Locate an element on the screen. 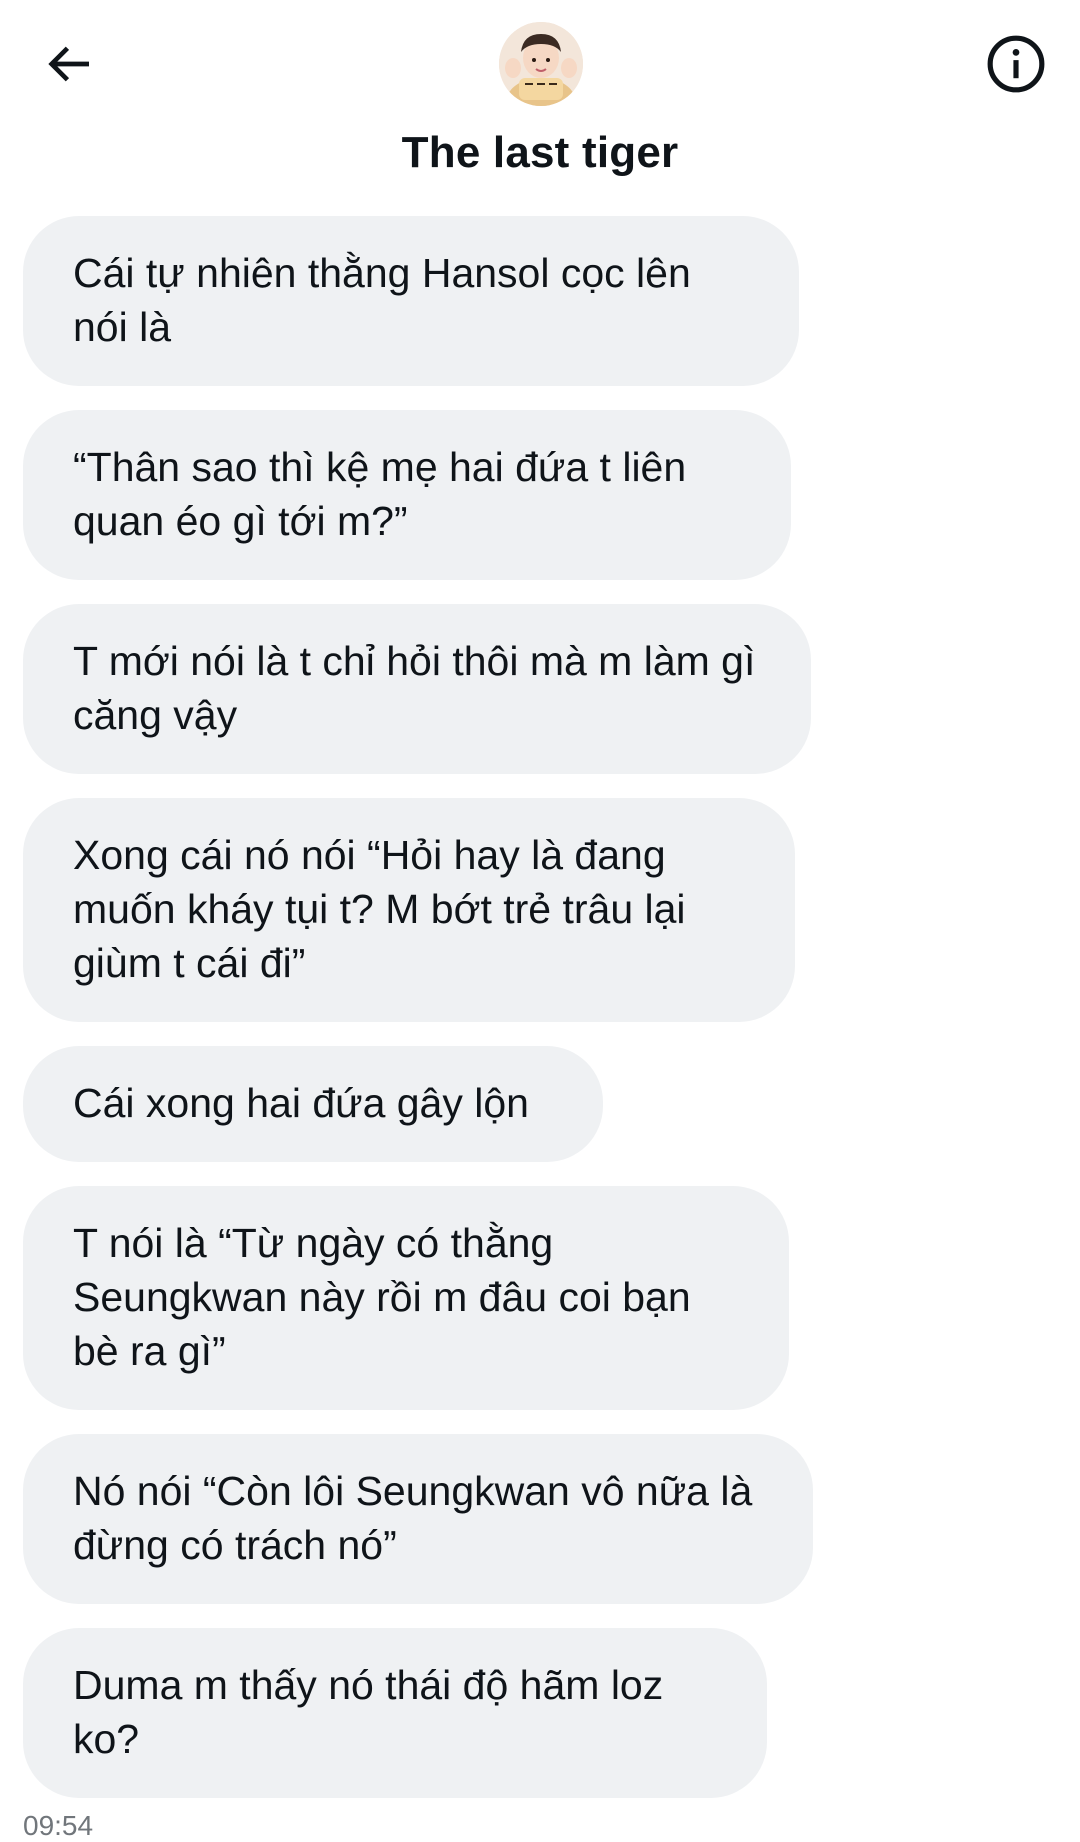 The image size is (1080, 1842). info-button is located at coordinates (1016, 64).